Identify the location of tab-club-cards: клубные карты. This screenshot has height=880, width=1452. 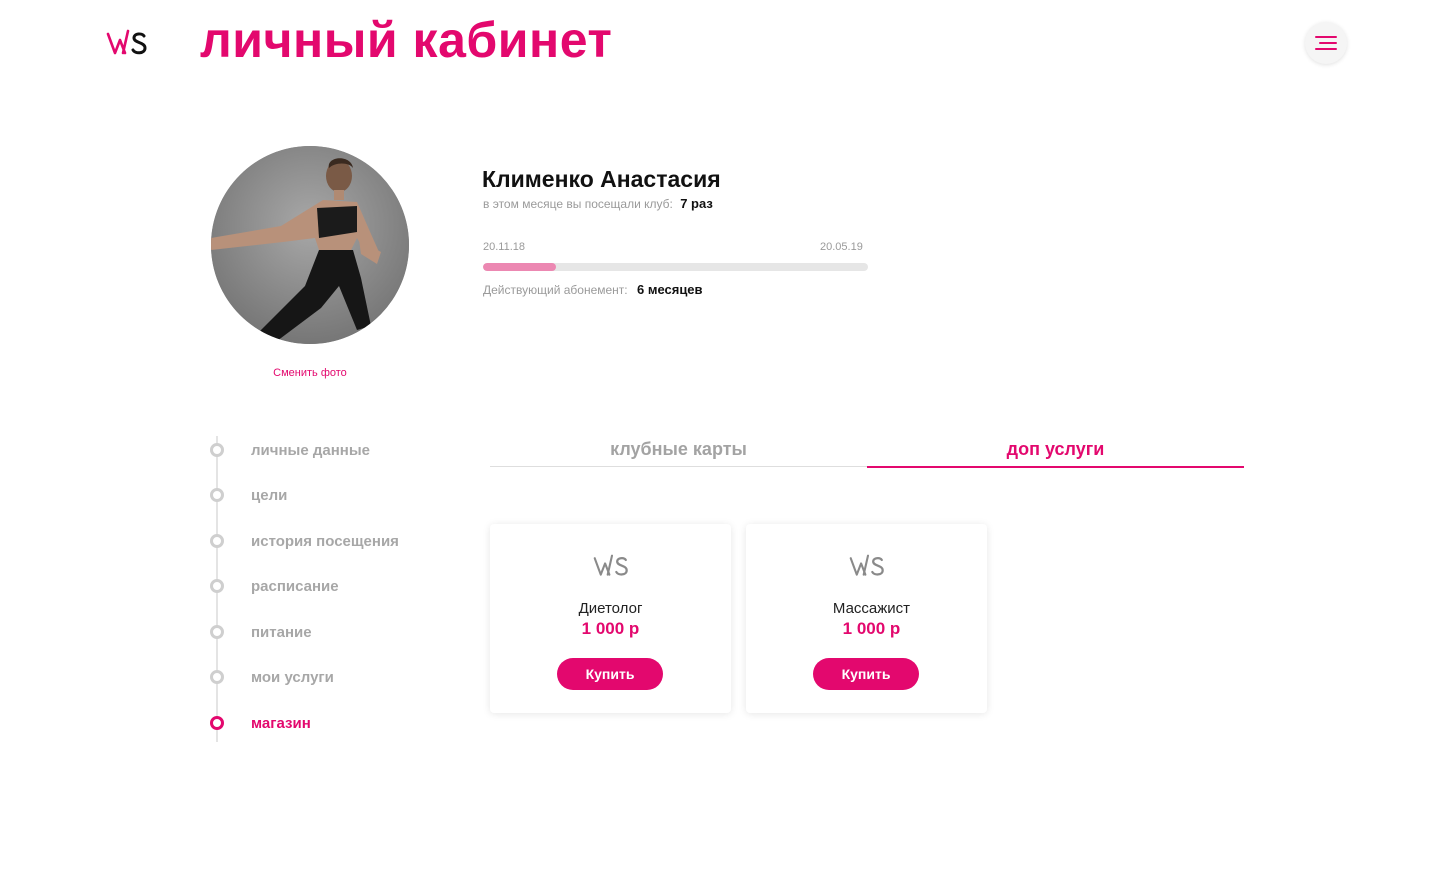
(678, 451).